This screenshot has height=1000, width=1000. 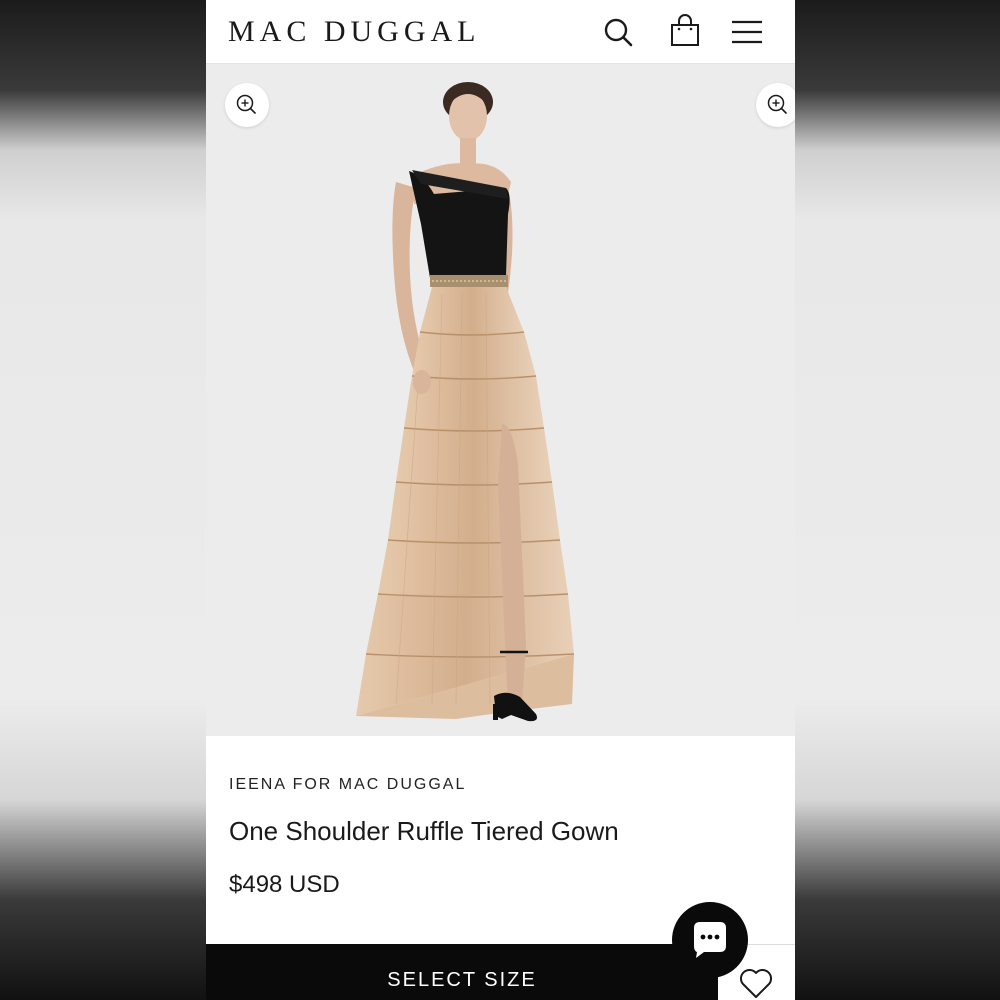 I want to click on chat-bubble-icon, so click(x=710, y=940).